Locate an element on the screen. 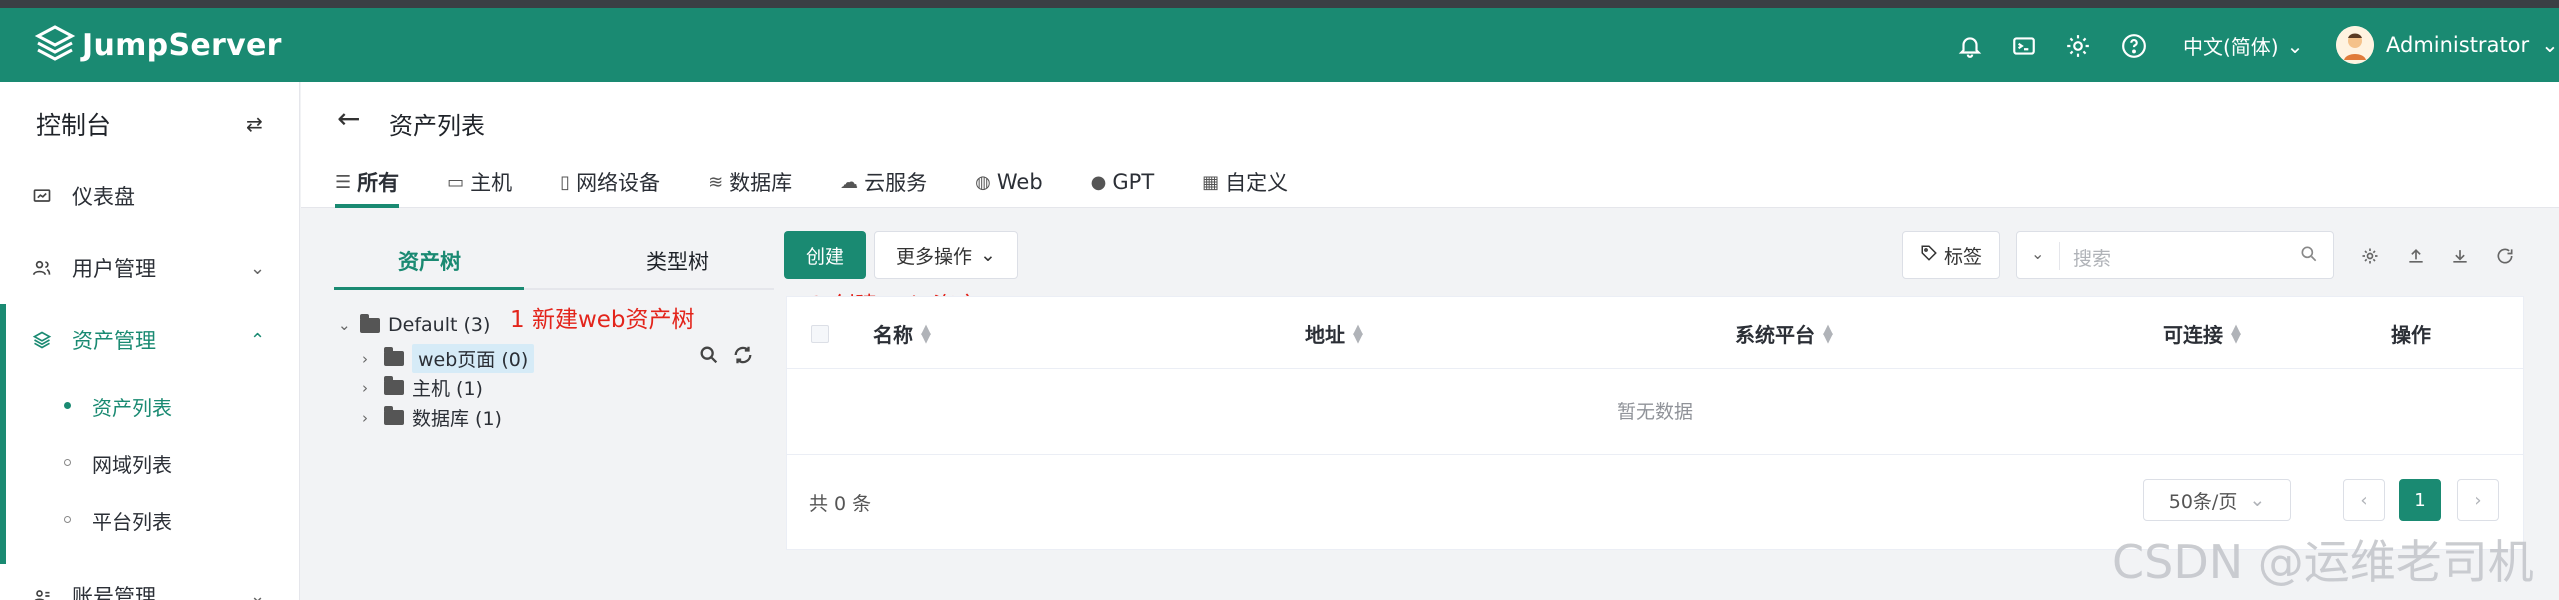 Image resolution: width=2559 pixels, height=600 pixels. column-header-address: 地址 ▲ ▼ is located at coordinates (1334, 333).